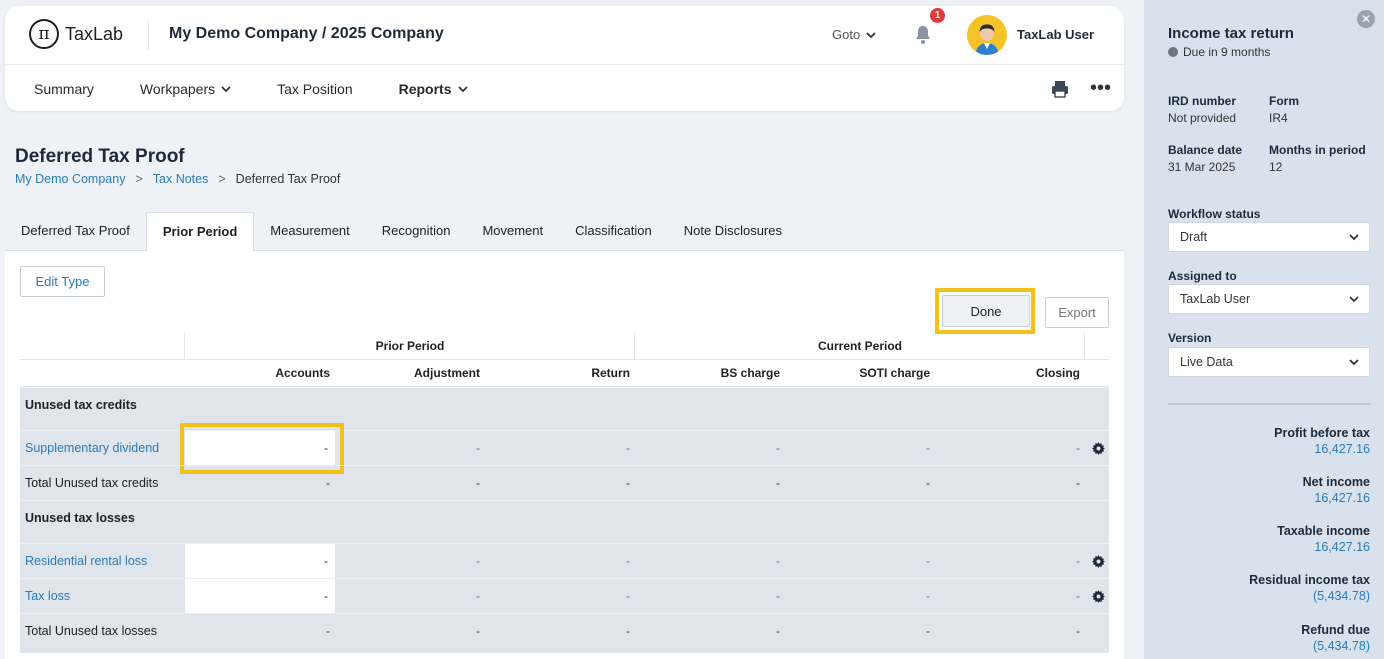 This screenshot has height=659, width=1384. I want to click on group-prior-period: Prior Period, so click(410, 346).